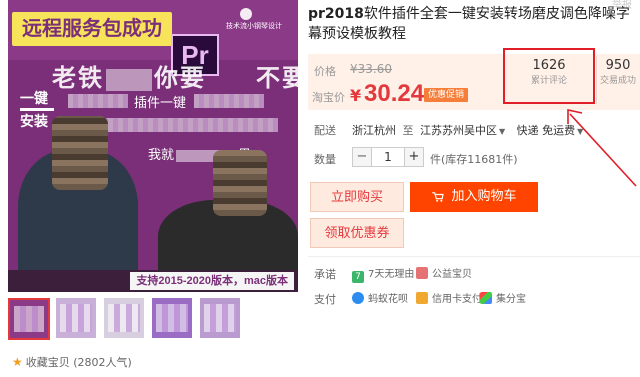  What do you see at coordinates (602, 148) in the screenshot?
I see `annotation-arrow` at bounding box center [602, 148].